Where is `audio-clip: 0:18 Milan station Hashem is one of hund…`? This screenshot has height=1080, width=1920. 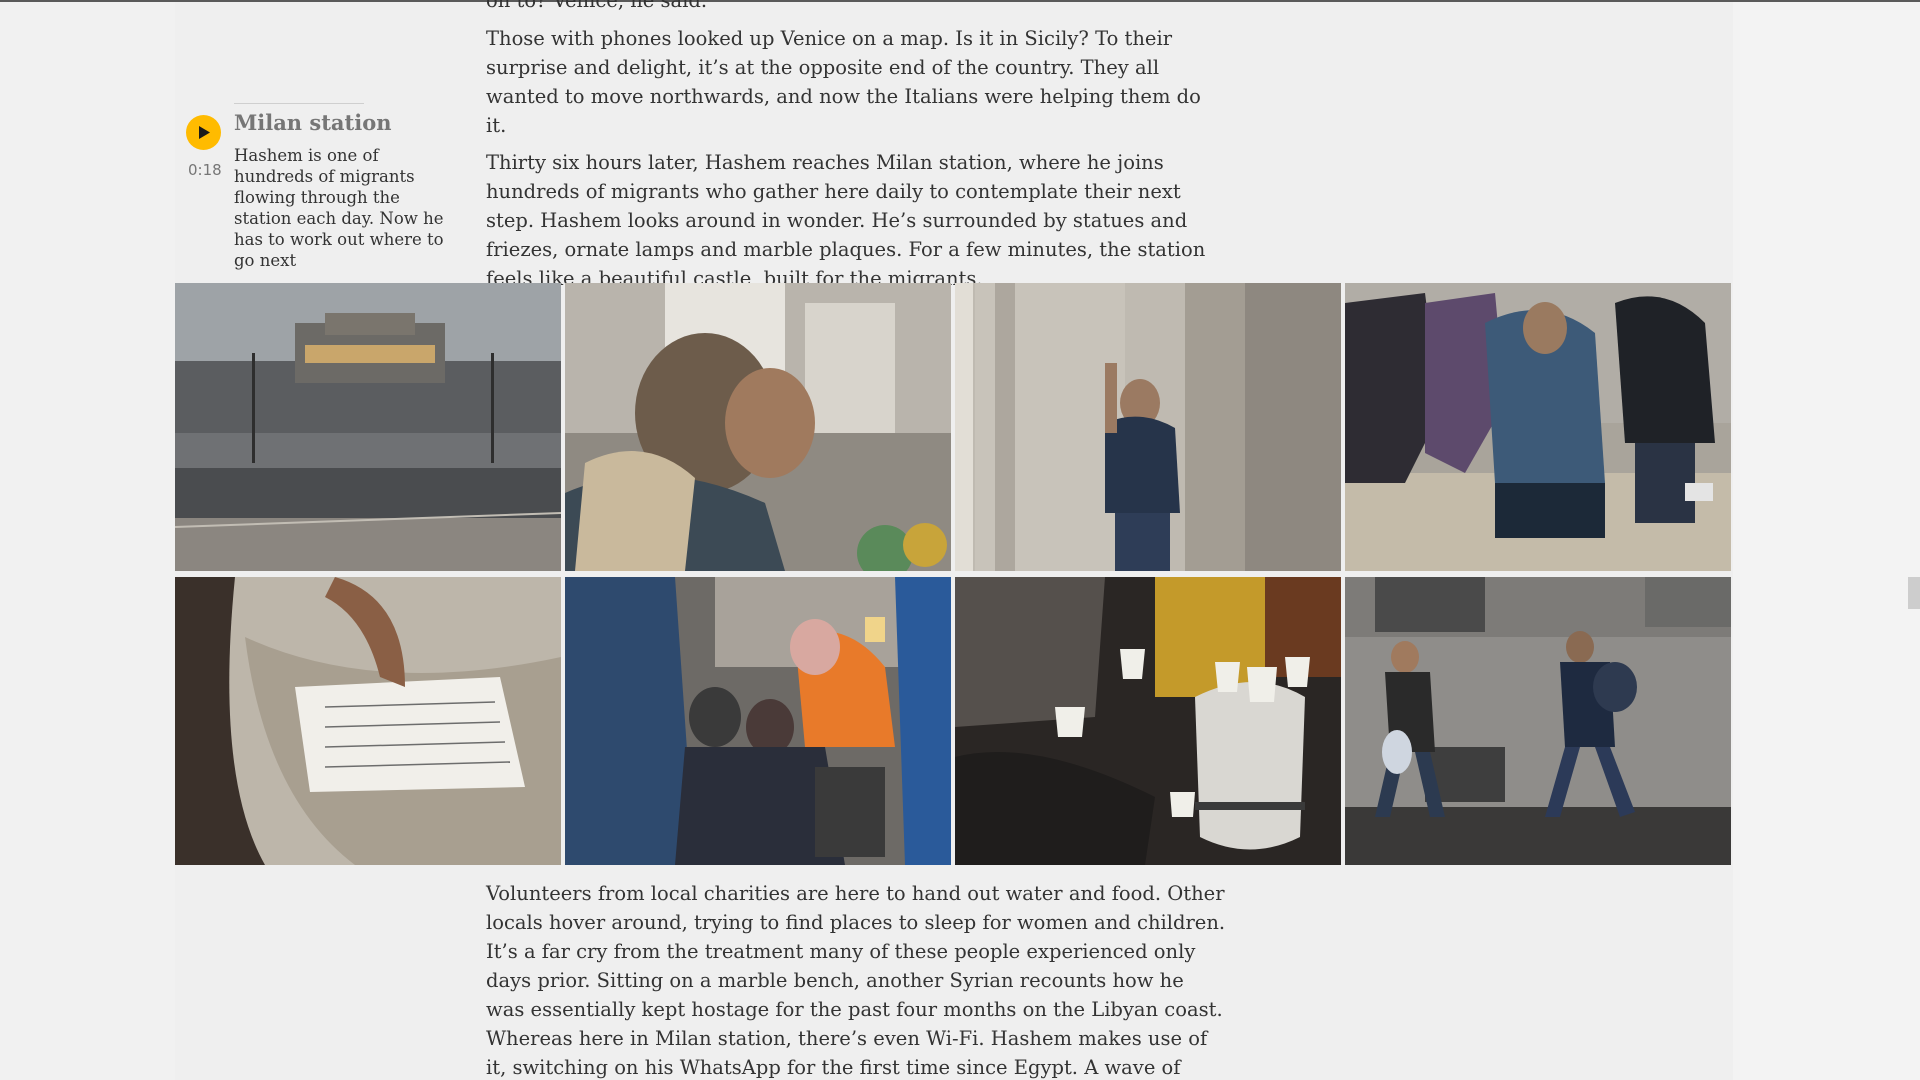
audio-clip: 0:18 Milan station Hashem is one of hund… is located at coordinates (316, 188).